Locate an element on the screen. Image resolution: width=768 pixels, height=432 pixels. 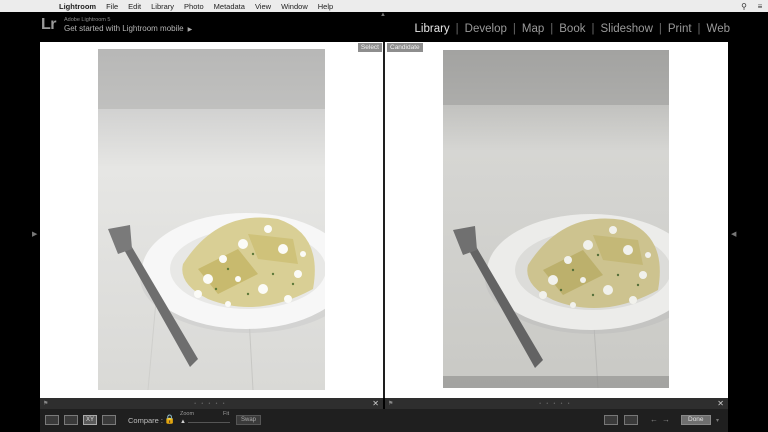
identity-plate-mobile-link: Get started with Lightroom mobile ▶ is located at coordinates (128, 28).